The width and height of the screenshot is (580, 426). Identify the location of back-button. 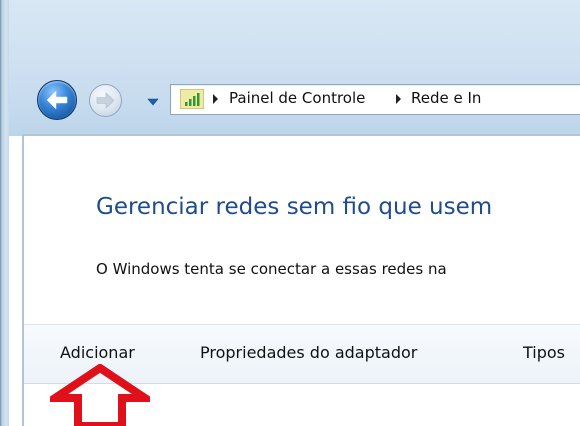
(57, 100).